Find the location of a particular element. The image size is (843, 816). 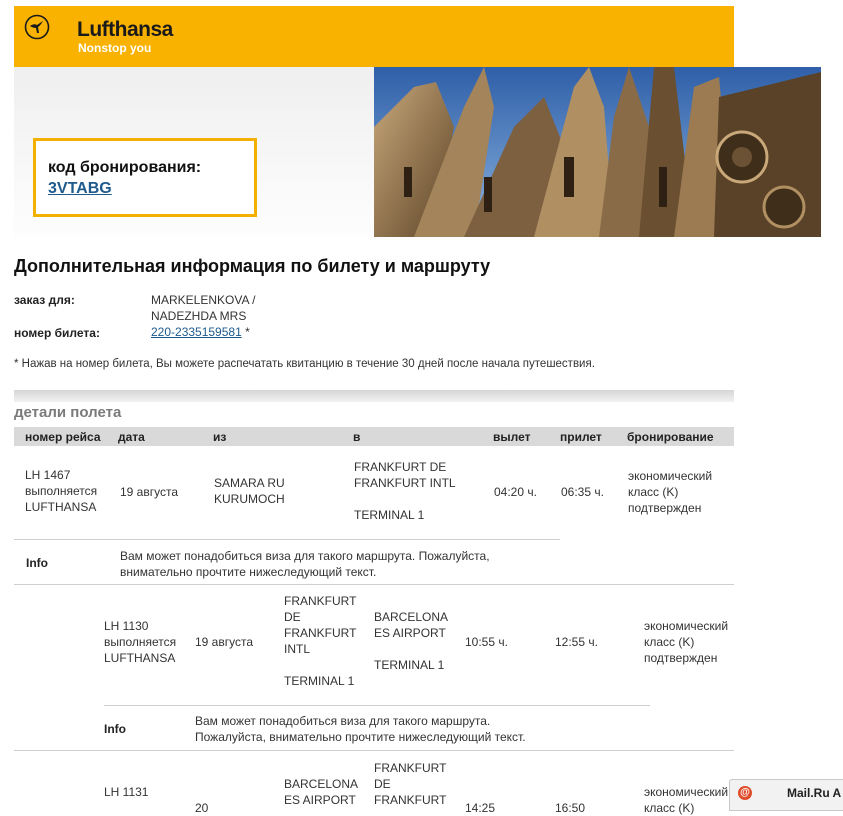

brand-name: Lufthansa is located at coordinates (125, 29).